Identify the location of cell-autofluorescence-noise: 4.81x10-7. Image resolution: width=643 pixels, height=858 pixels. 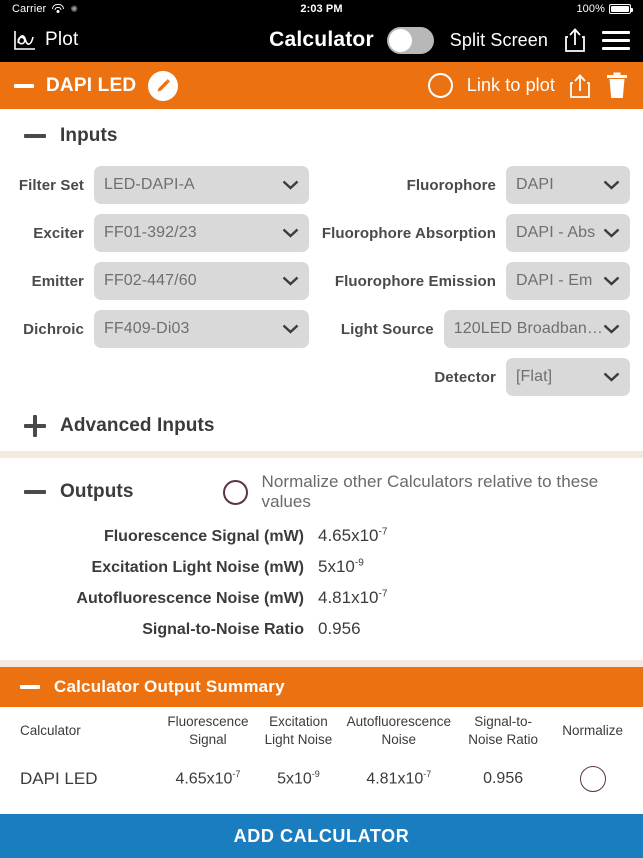
(399, 779).